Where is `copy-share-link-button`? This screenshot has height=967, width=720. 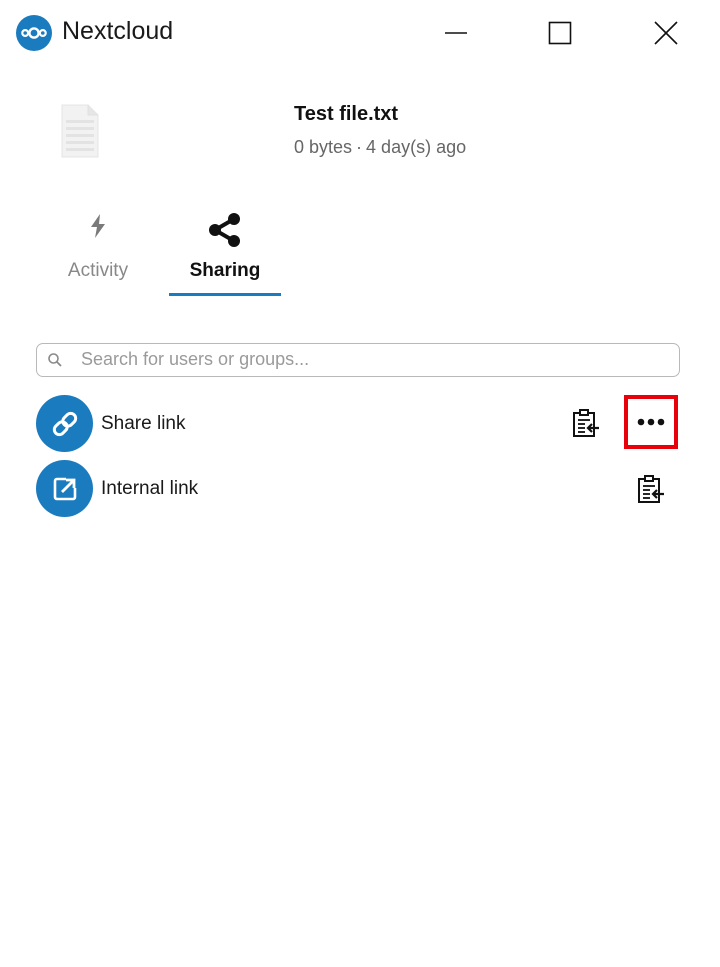 copy-share-link-button is located at coordinates (586, 423).